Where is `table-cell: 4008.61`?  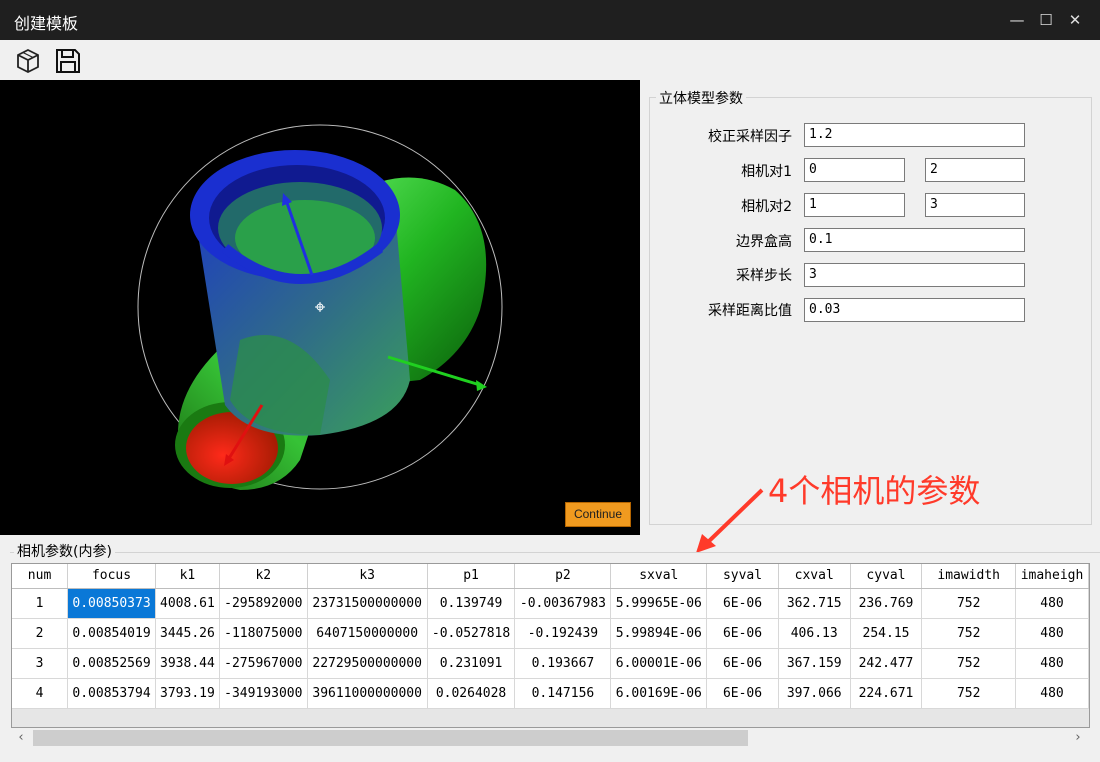
table-cell: 4008.61 is located at coordinates (187, 603).